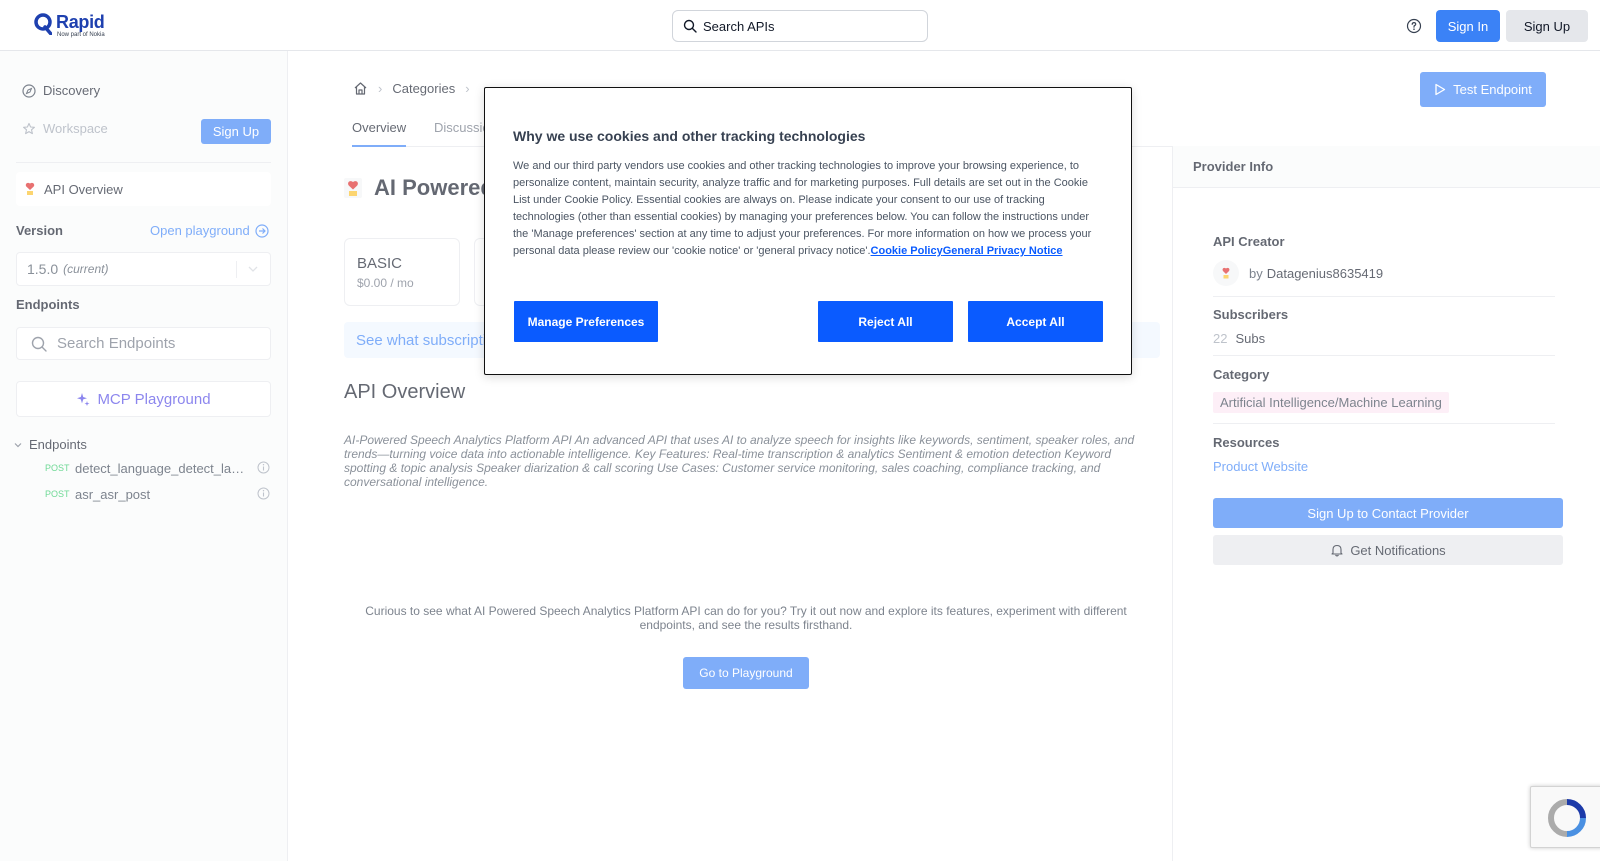 The height and width of the screenshot is (861, 1600). Describe the element at coordinates (690, 26) in the screenshot. I see `search-icon` at that location.